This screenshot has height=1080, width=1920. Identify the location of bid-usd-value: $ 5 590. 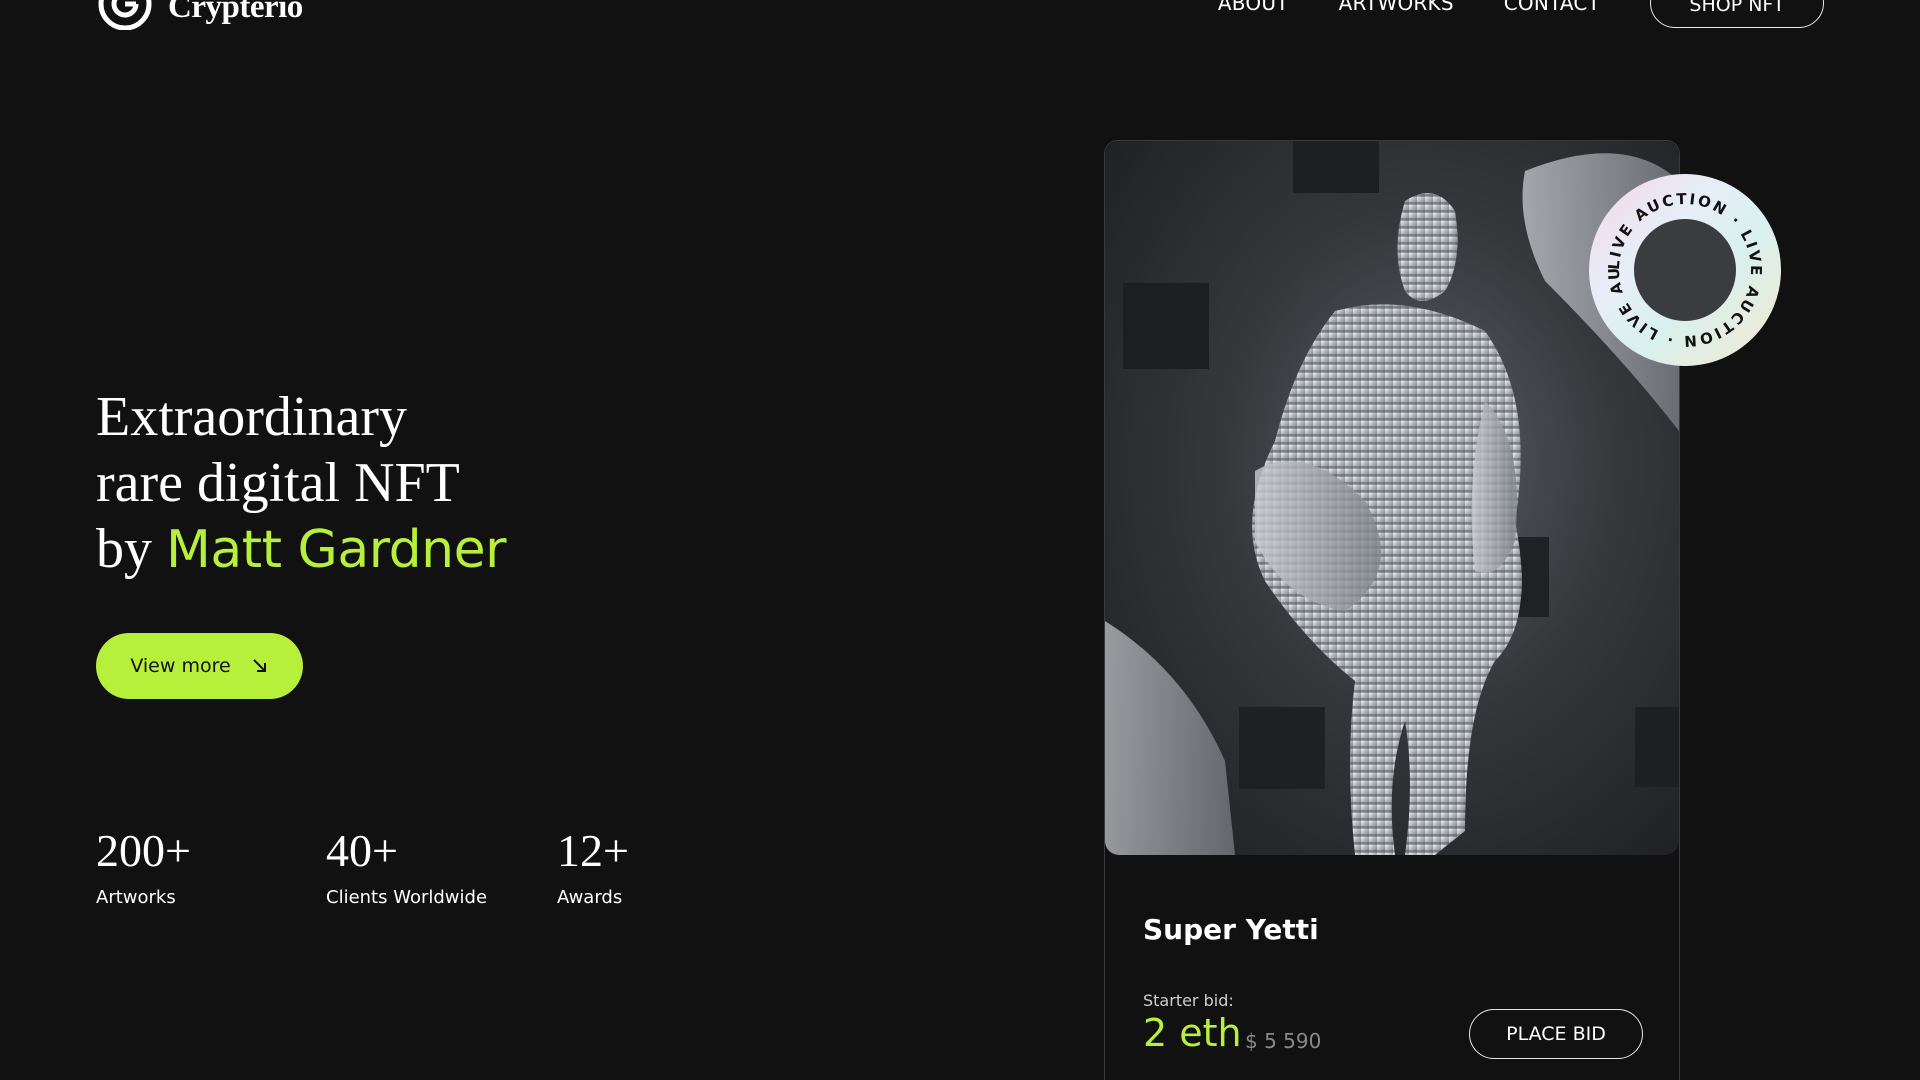
(1283, 1041).